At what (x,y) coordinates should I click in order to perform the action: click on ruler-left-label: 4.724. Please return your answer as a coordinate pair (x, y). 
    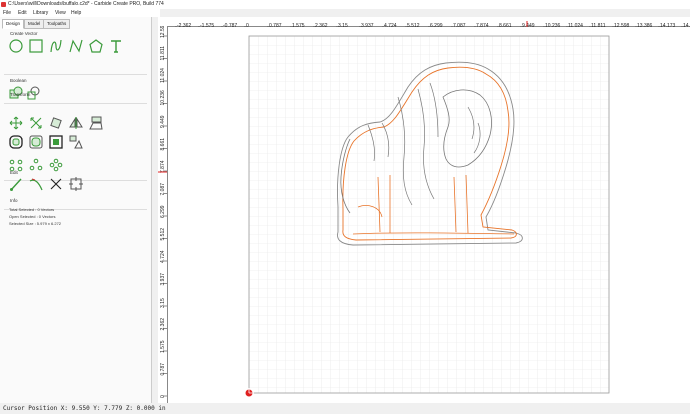
    Looking at the image, I should click on (163, 256).